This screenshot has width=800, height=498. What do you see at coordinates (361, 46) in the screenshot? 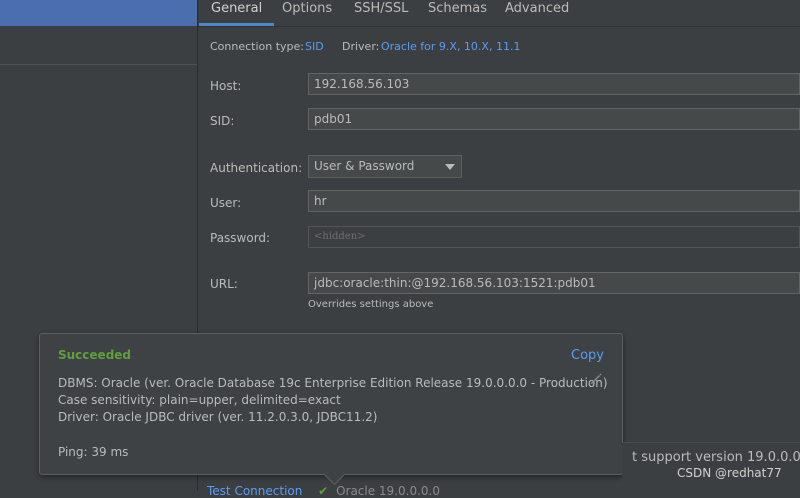
I see `driver-label: Driver:` at bounding box center [361, 46].